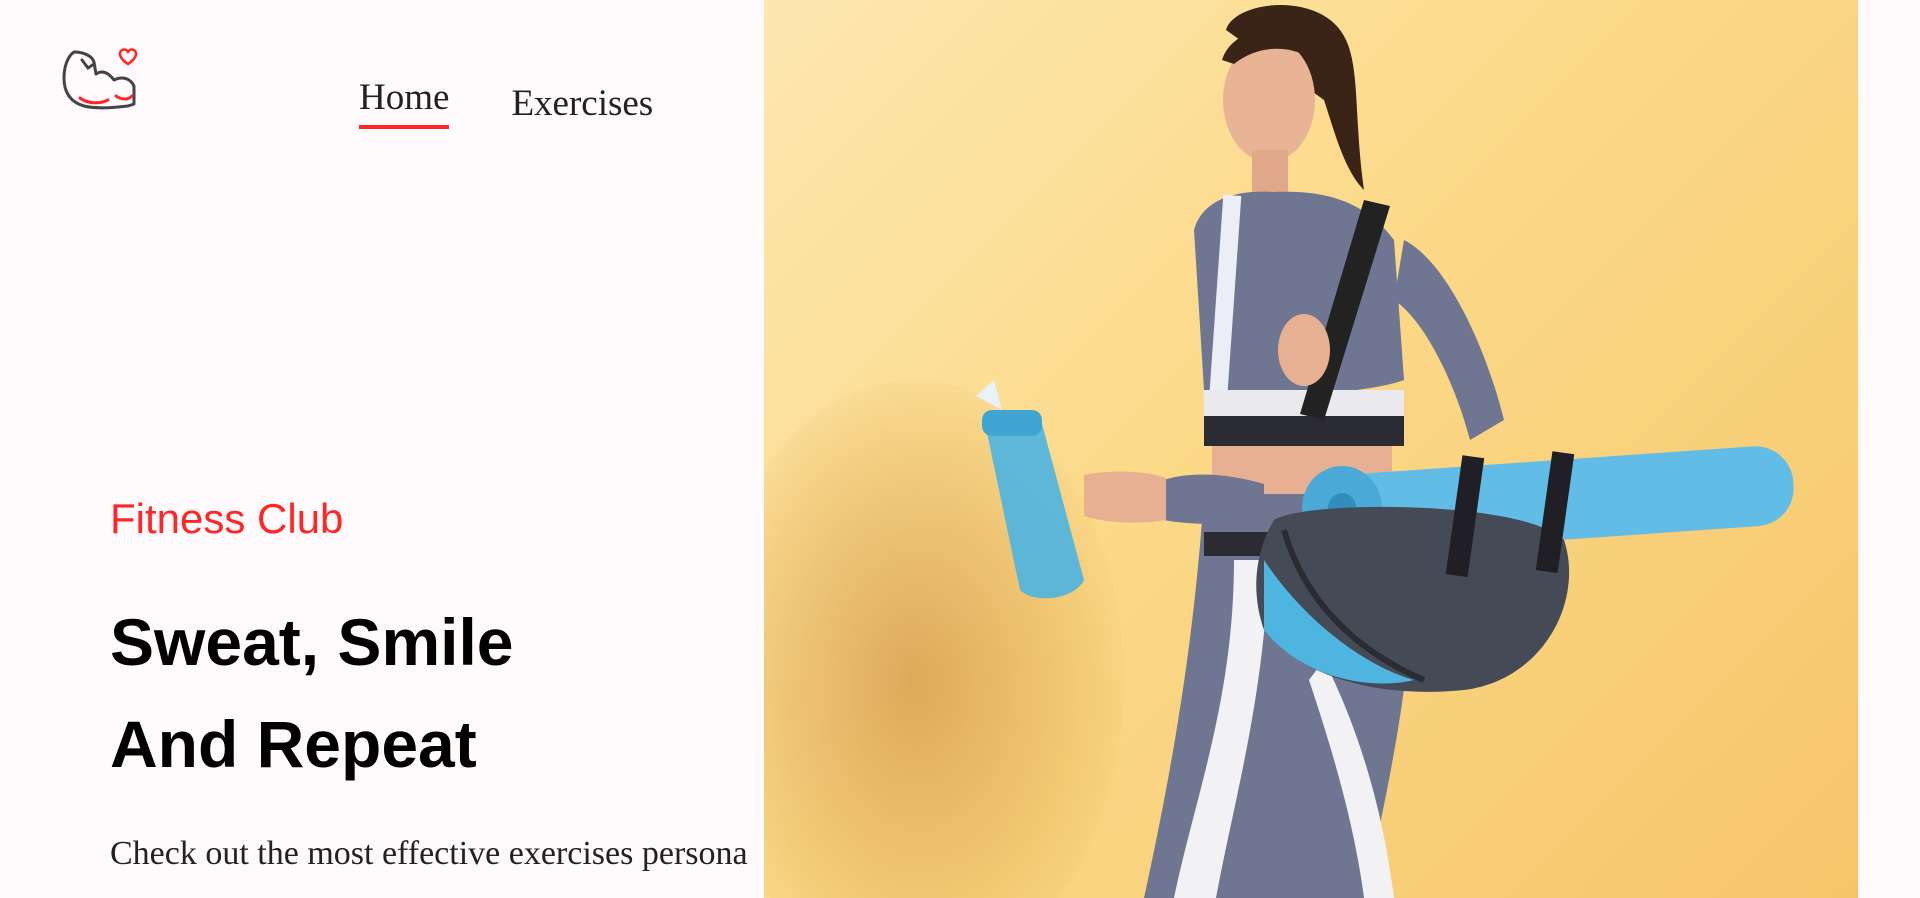  What do you see at coordinates (460, 693) in the screenshot?
I see `hero-headline: Sweat, Smile And Repeat` at bounding box center [460, 693].